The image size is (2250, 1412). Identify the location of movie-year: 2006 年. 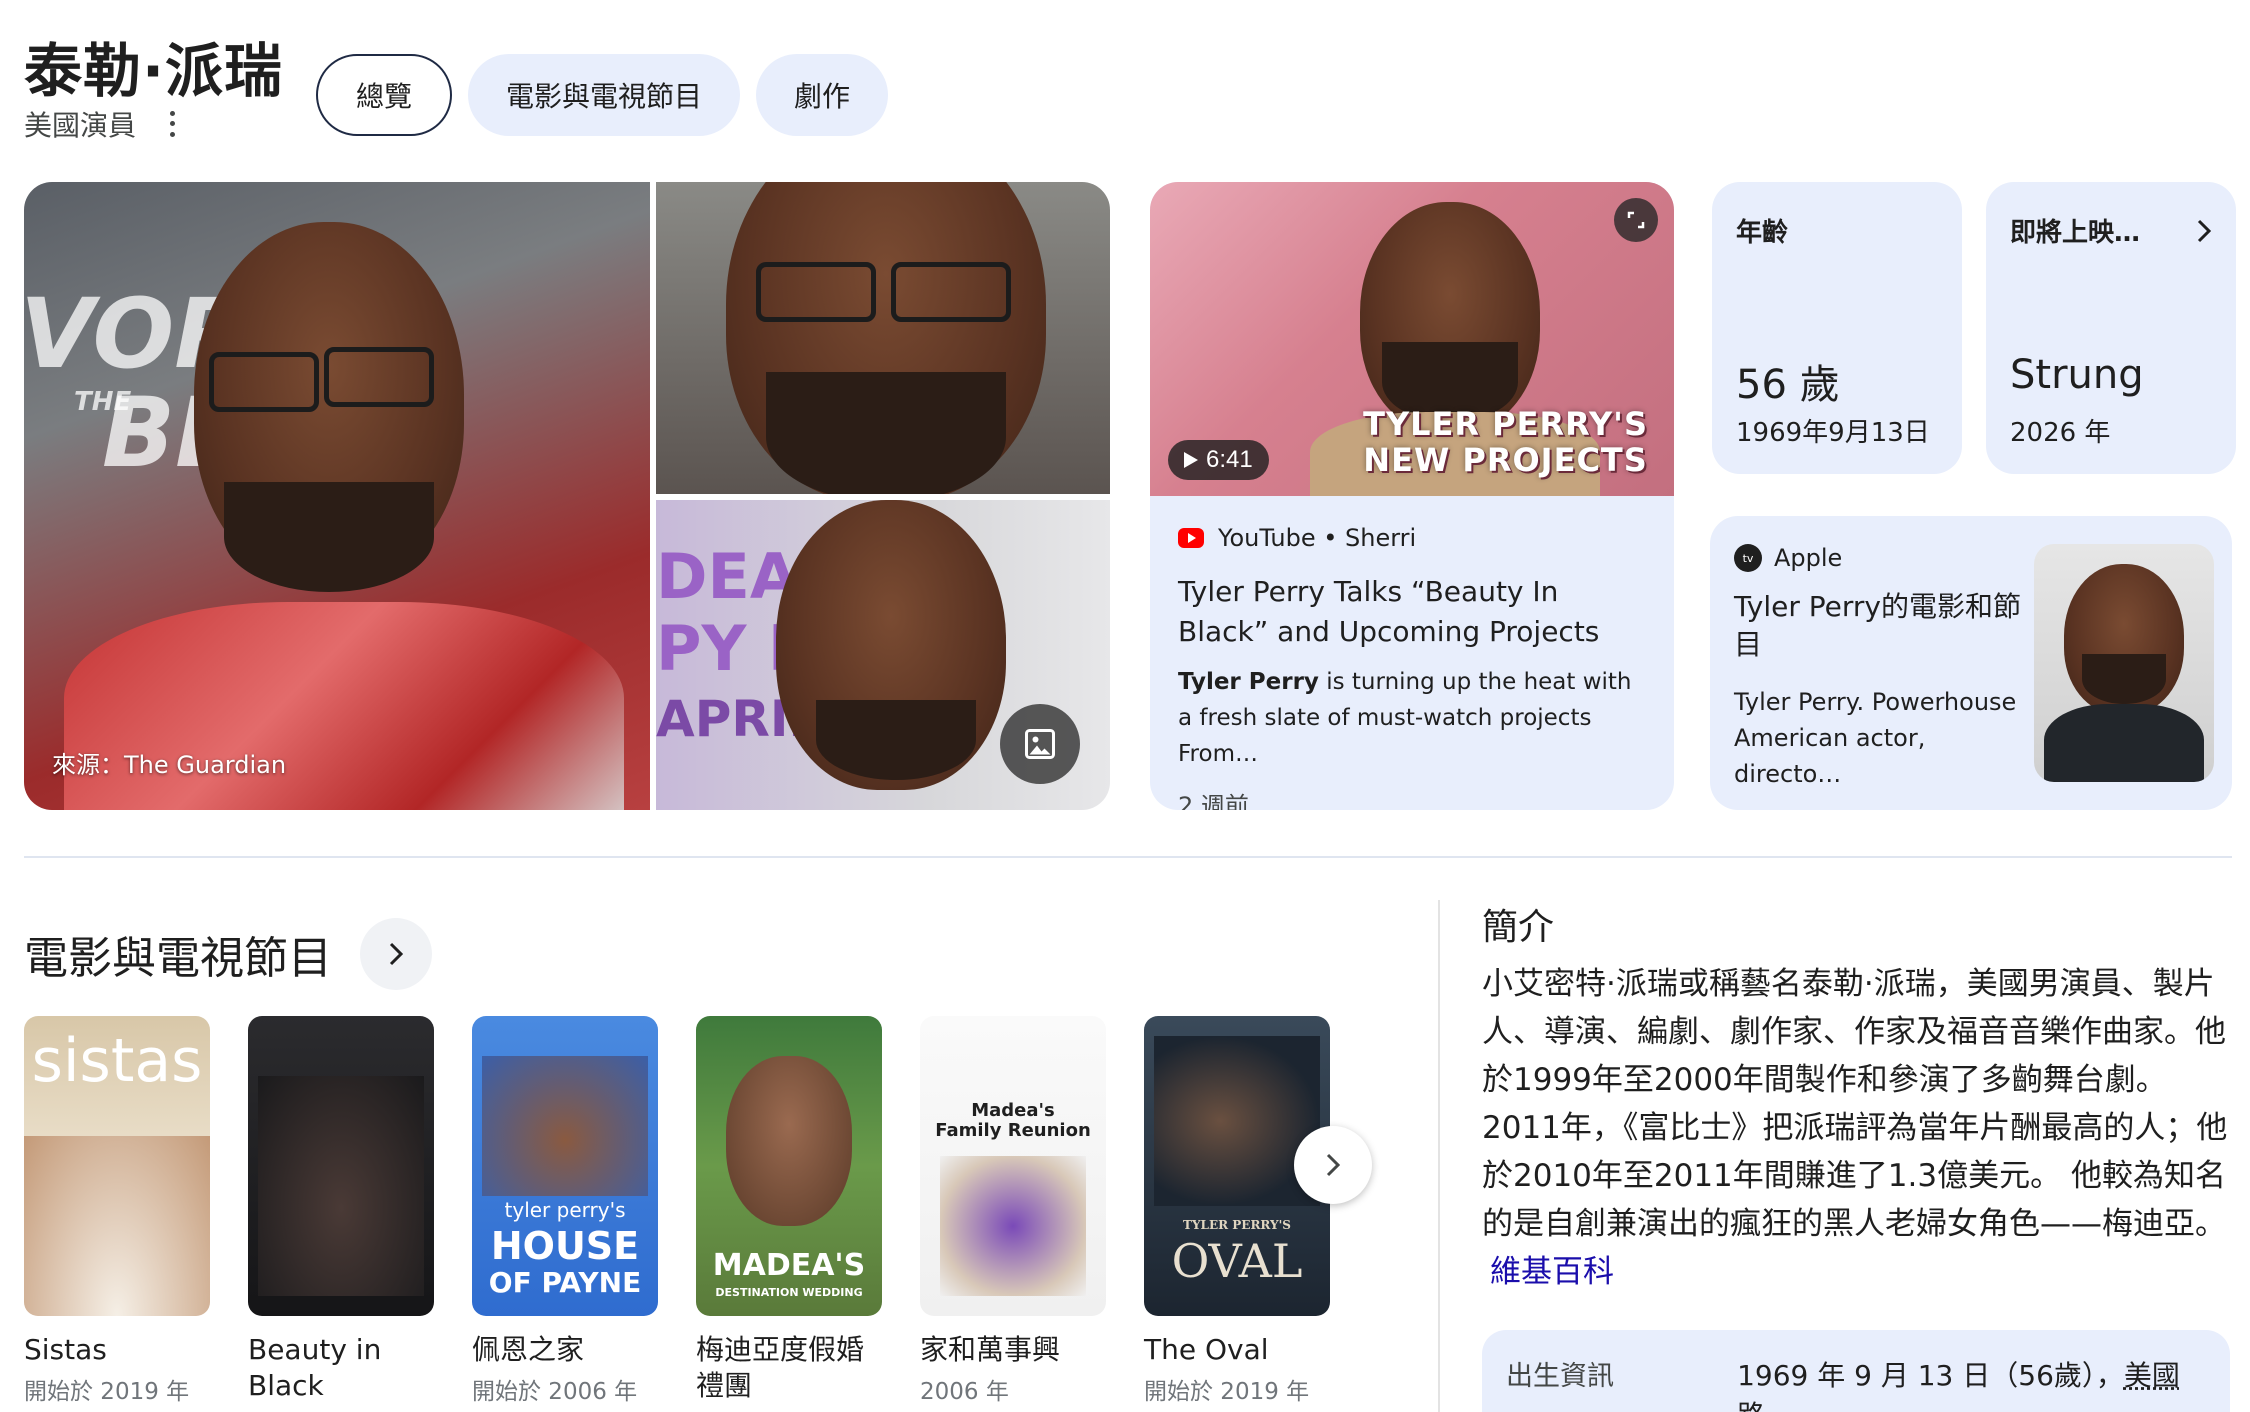
(1013, 1389).